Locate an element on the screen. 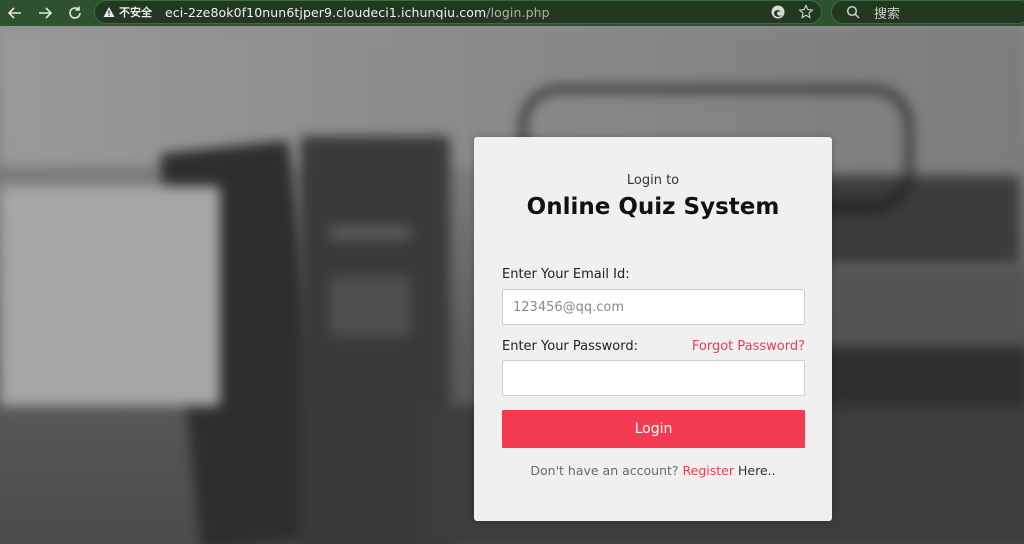 The image size is (1024, 544). signup-prompt-text: Don't have an account? is located at coordinates (604, 470).